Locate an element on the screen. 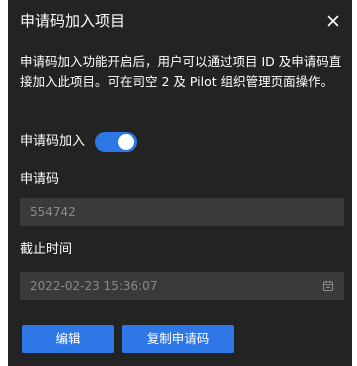 The image size is (357, 366). deadline-label: 截止时间 is located at coordinates (46, 249).